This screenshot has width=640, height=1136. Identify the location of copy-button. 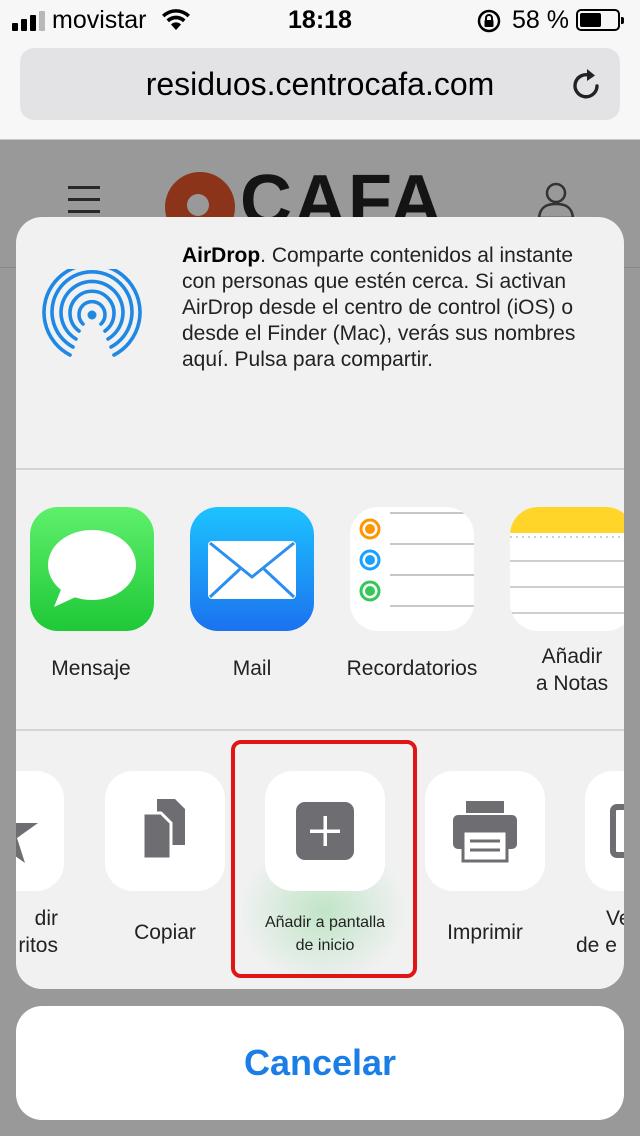
(165, 831).